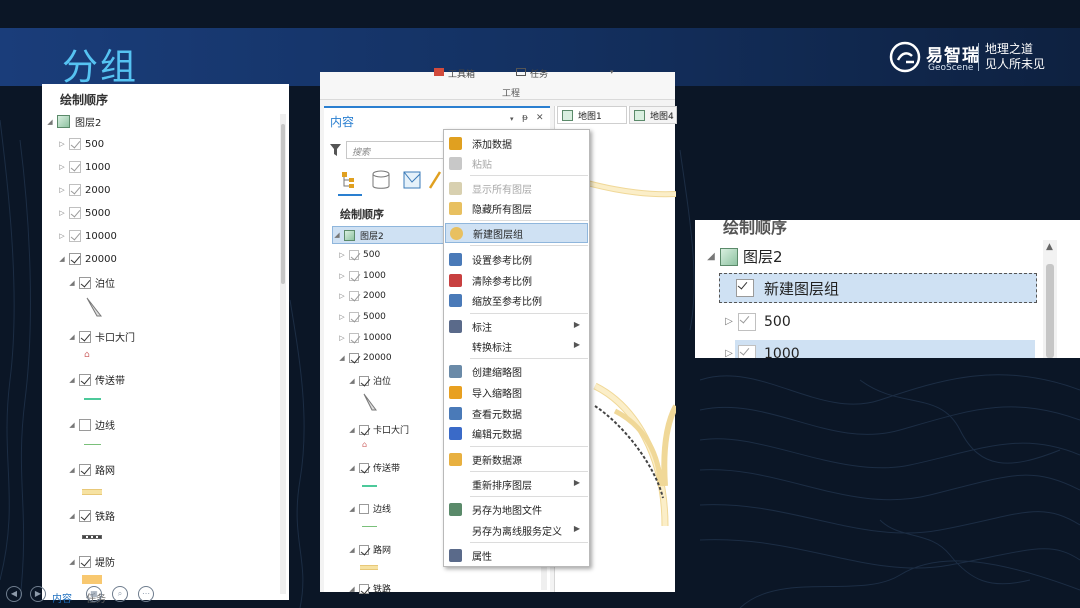 The image size is (1080, 608). I want to click on pane-dropdown-icon: ▾, so click(512, 119).